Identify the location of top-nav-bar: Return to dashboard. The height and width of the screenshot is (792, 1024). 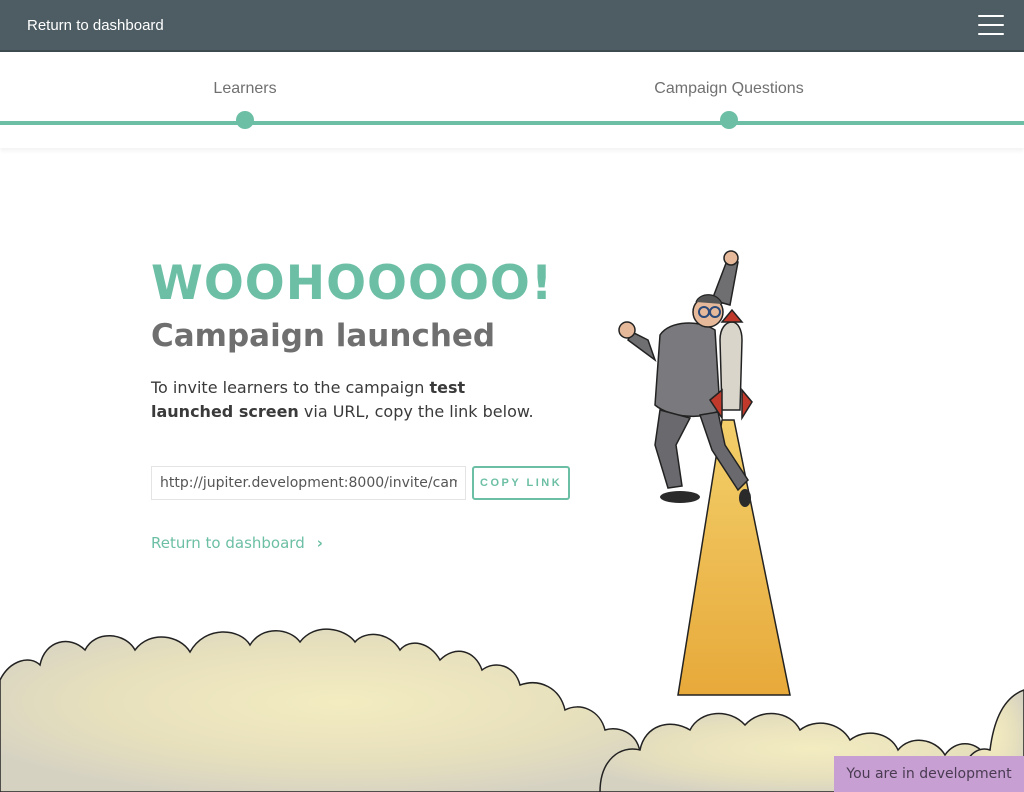
(512, 26).